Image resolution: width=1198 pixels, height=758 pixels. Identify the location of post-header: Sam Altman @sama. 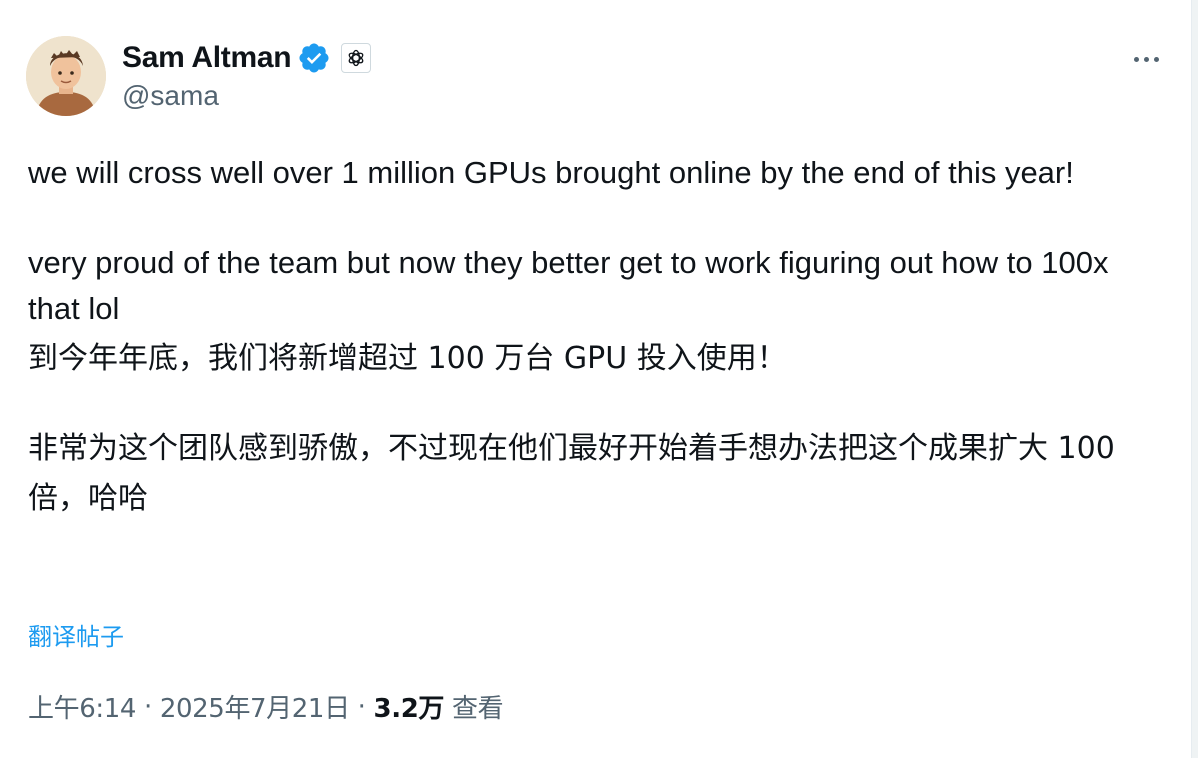
(596, 76).